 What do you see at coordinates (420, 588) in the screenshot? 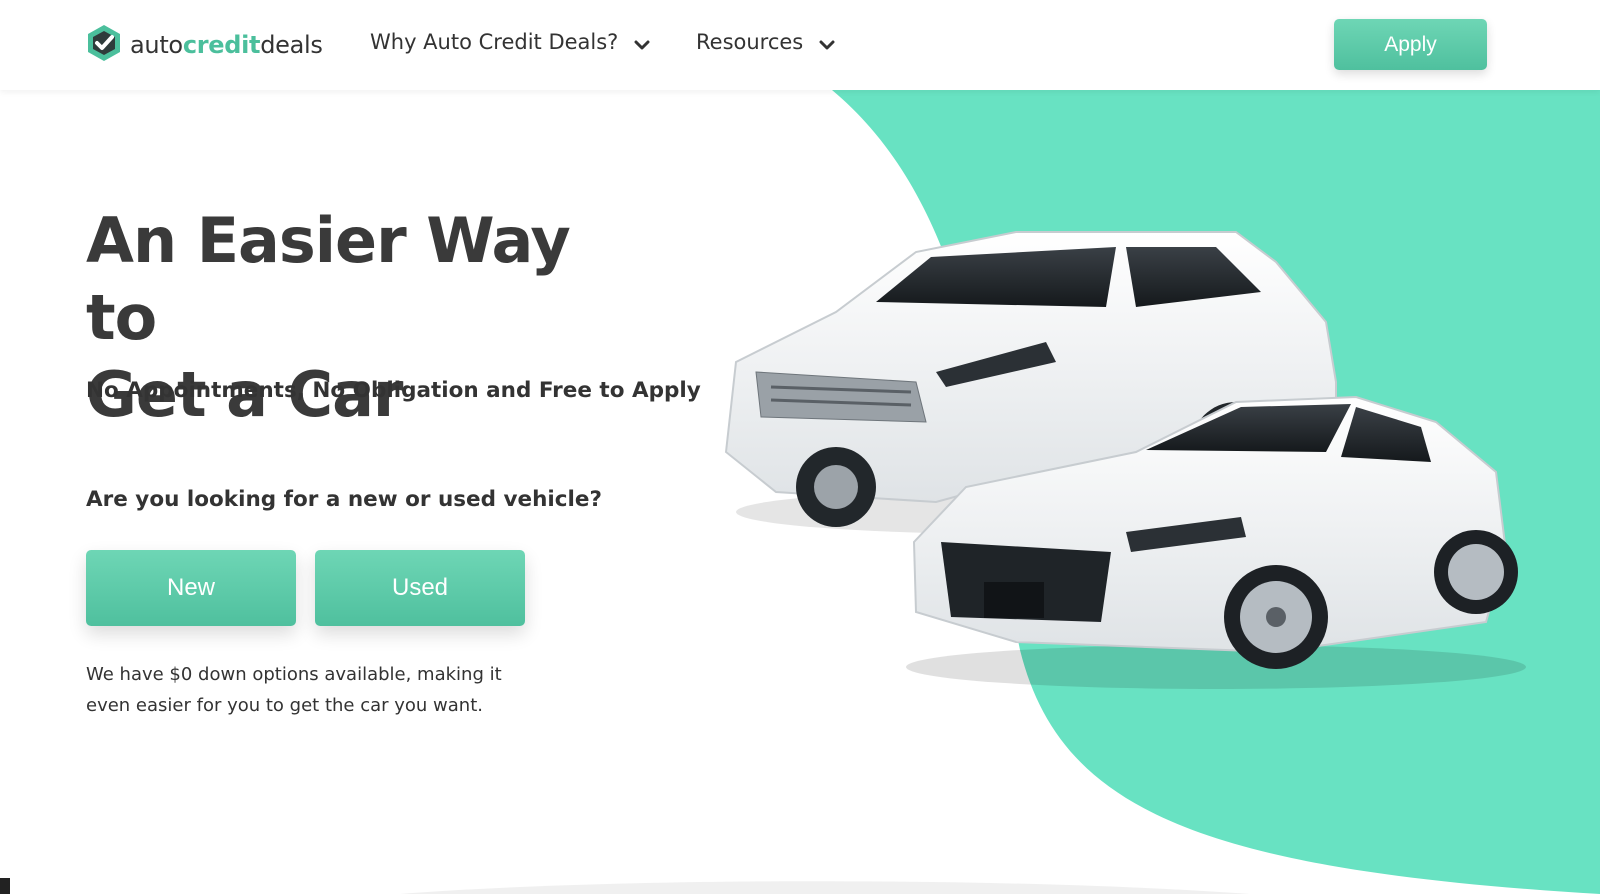
I see `used-vehicle-button: Used` at bounding box center [420, 588].